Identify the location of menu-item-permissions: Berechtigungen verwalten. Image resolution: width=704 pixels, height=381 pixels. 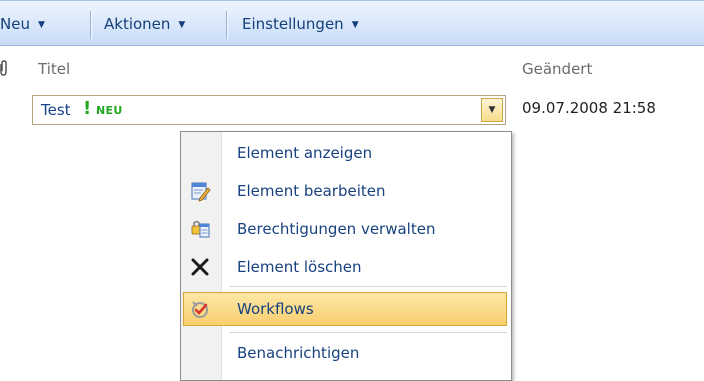
(346, 229).